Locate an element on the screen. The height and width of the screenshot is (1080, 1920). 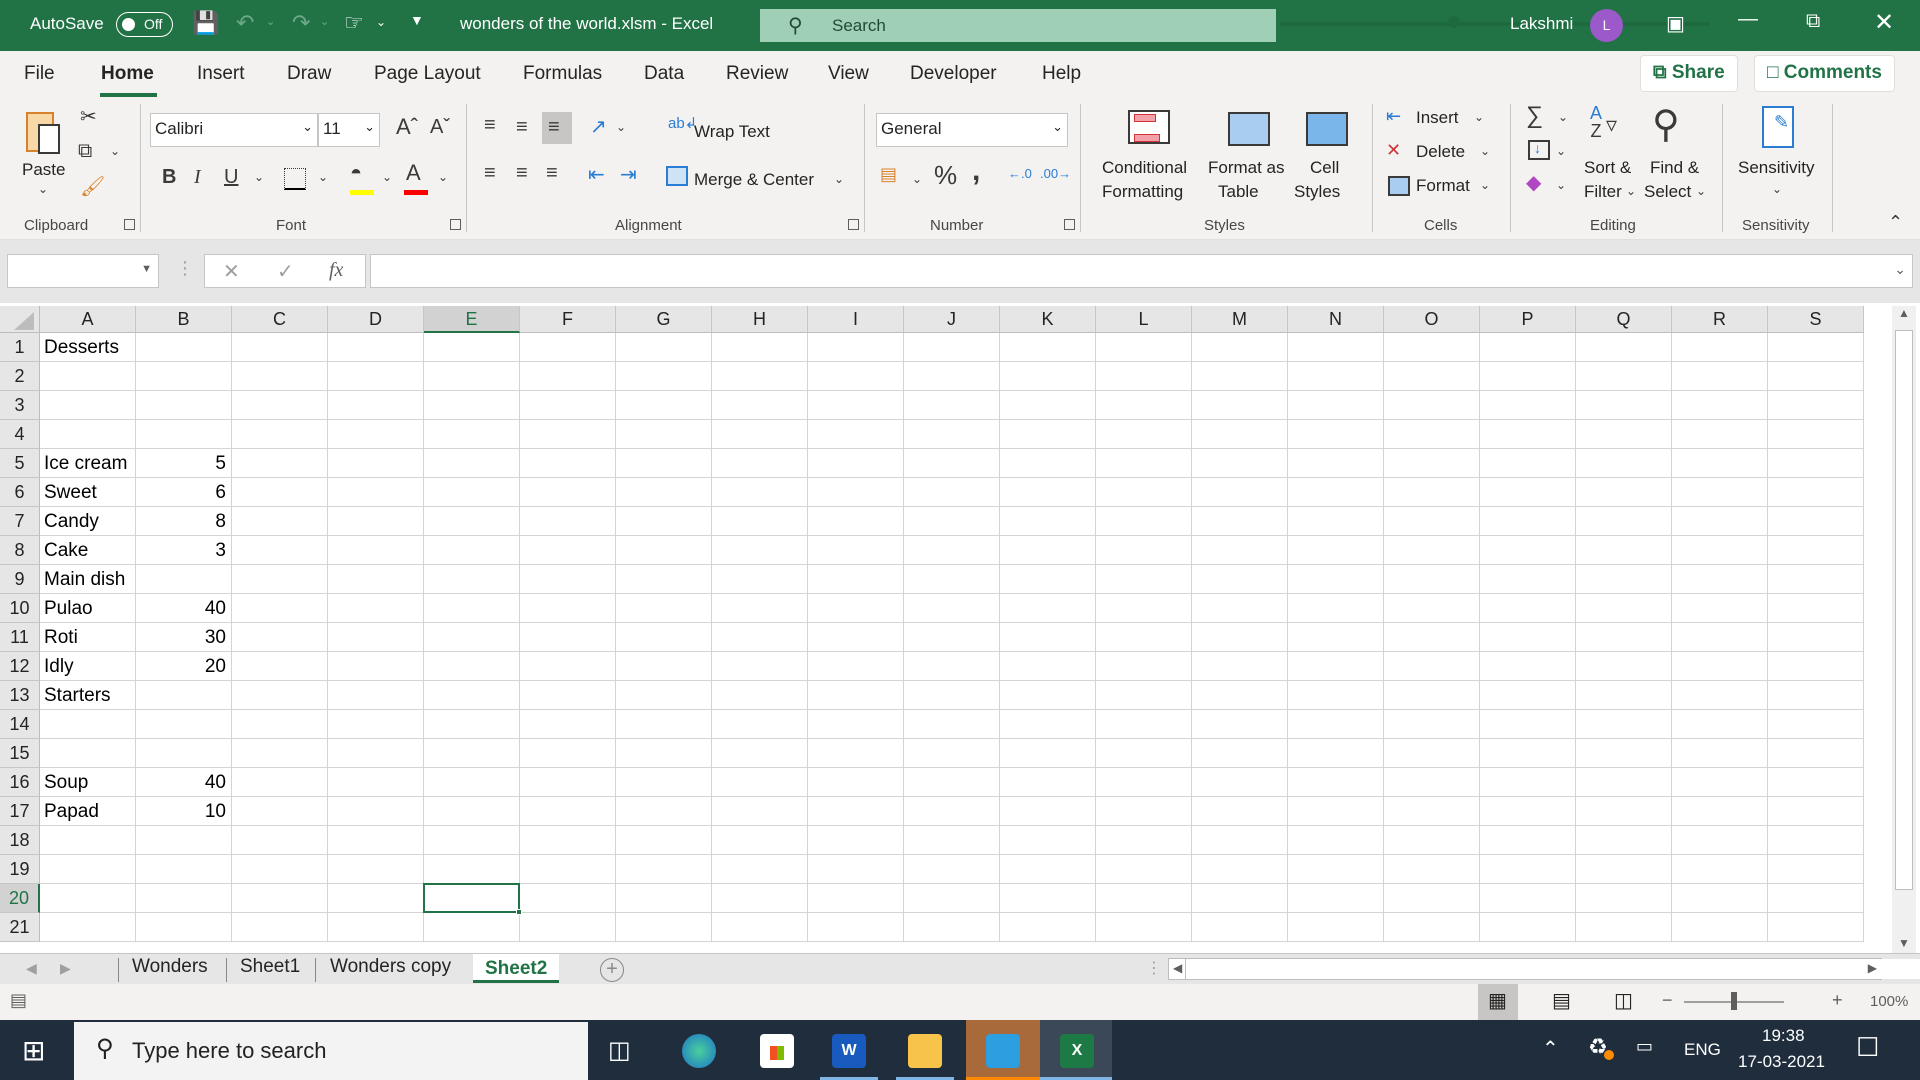
row-header-5: 5 is located at coordinates (20, 463).